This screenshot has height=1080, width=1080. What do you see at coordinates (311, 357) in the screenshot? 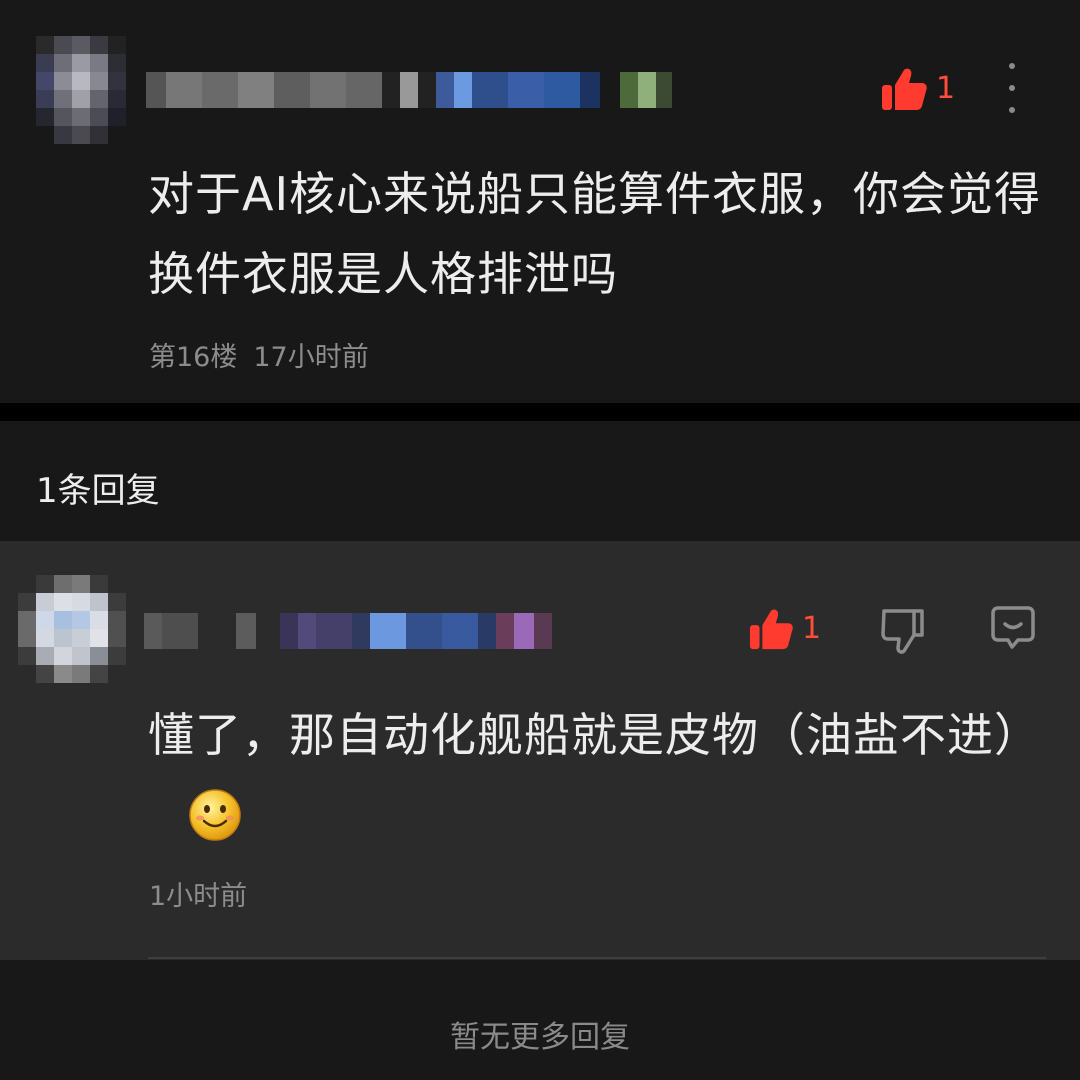
I see `comment-time: 17小时前` at bounding box center [311, 357].